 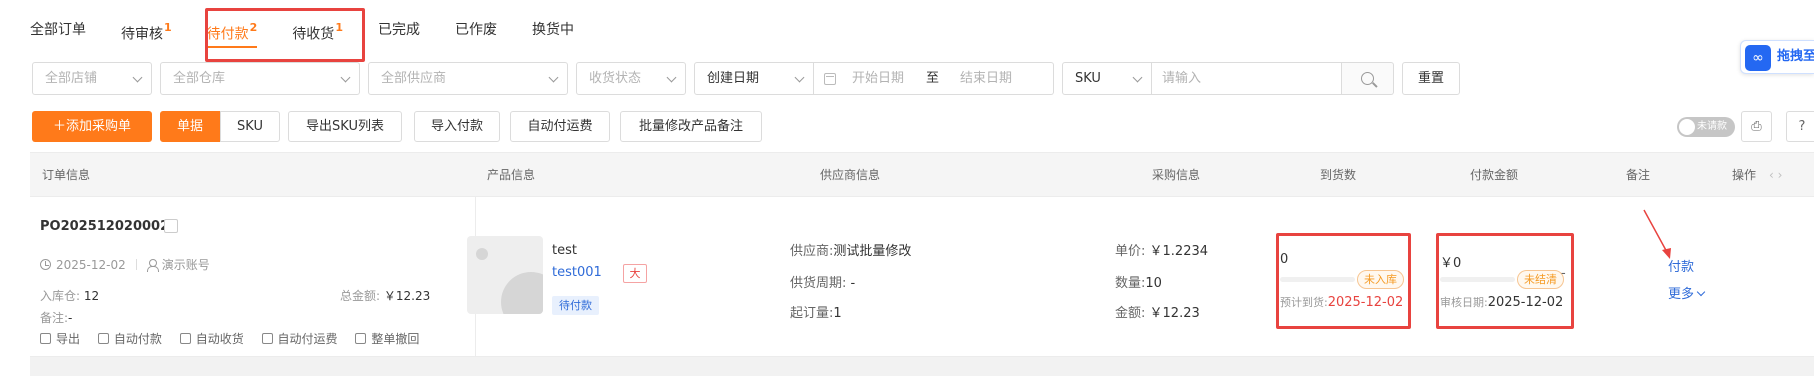 I want to click on payment-status-badge: 未结清, so click(x=1540, y=279).